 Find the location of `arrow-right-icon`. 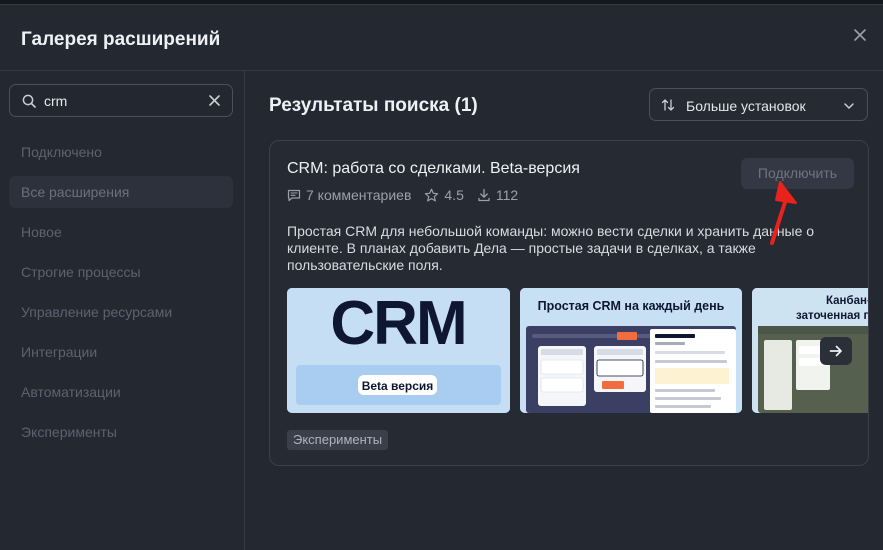

arrow-right-icon is located at coordinates (835, 351).